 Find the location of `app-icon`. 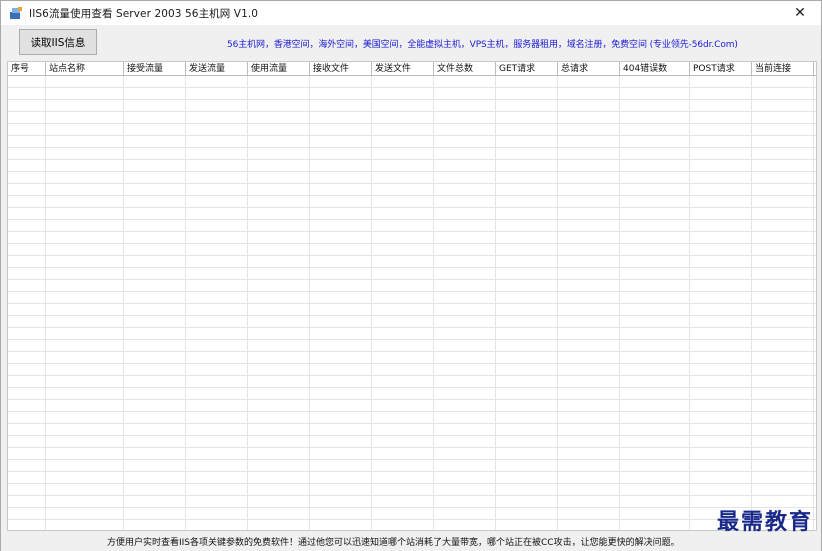

app-icon is located at coordinates (16, 13).